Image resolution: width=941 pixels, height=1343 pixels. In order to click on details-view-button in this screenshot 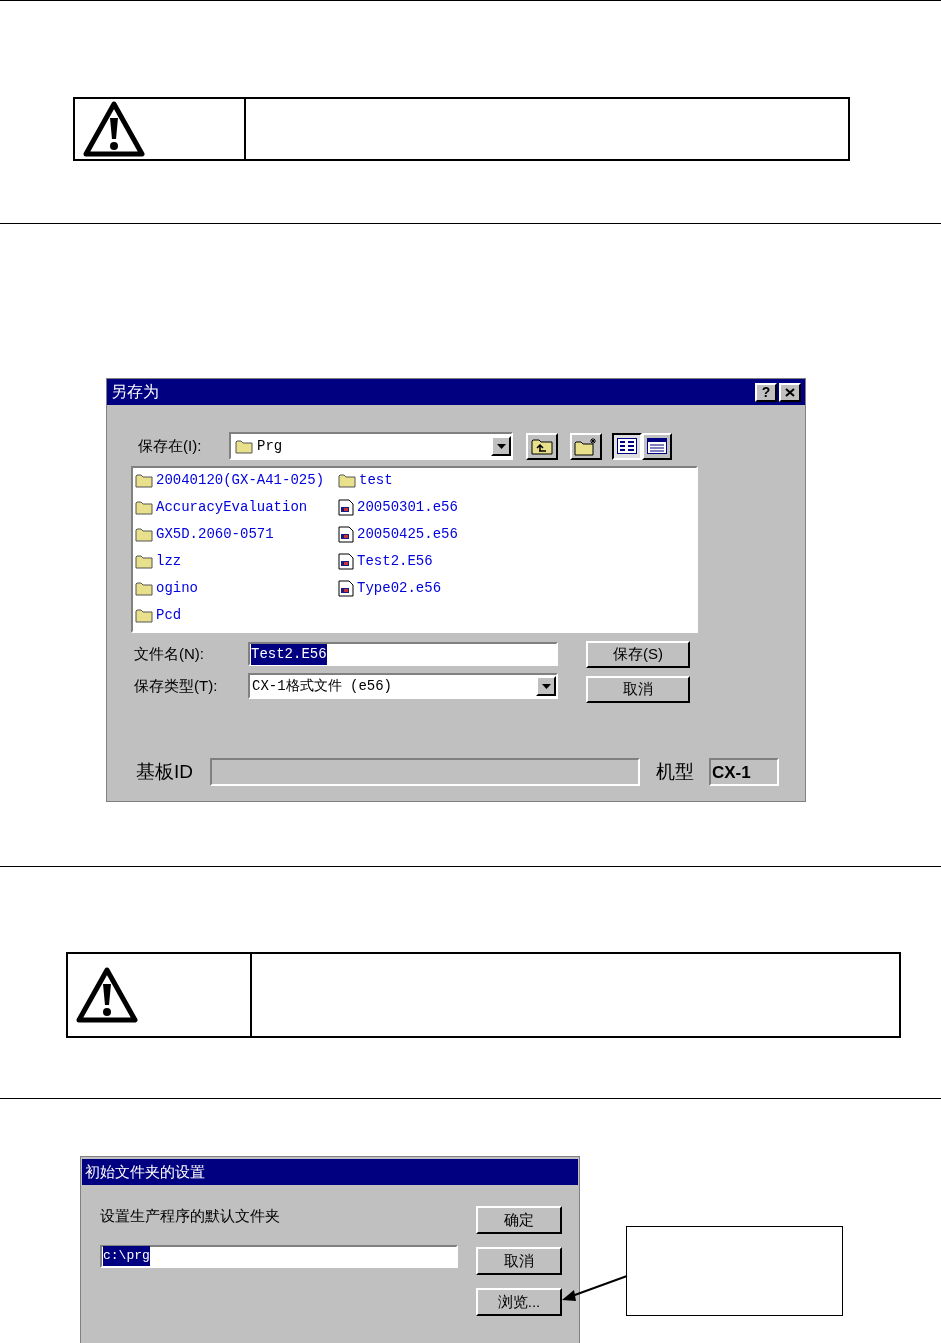, I will do `click(657, 446)`.